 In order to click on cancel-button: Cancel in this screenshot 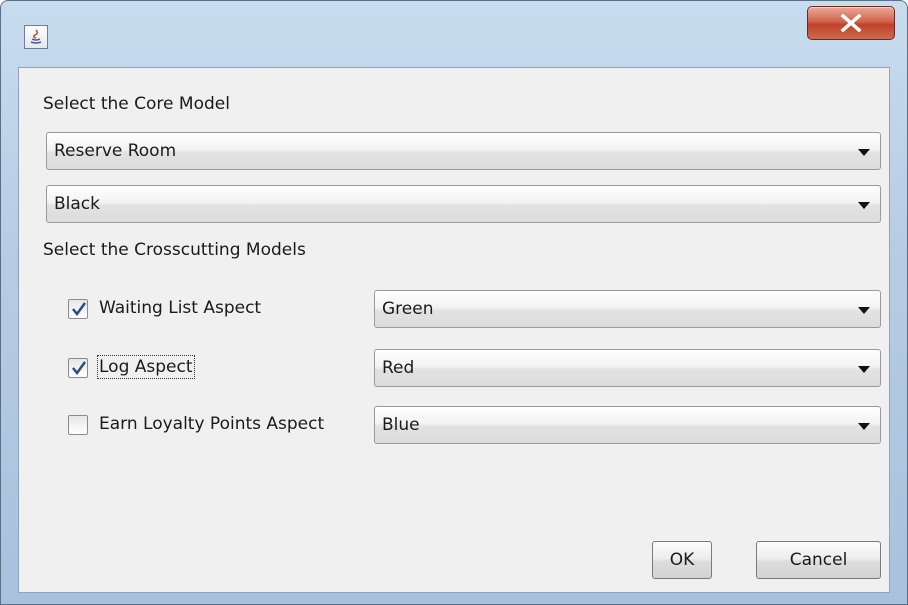, I will do `click(818, 560)`.